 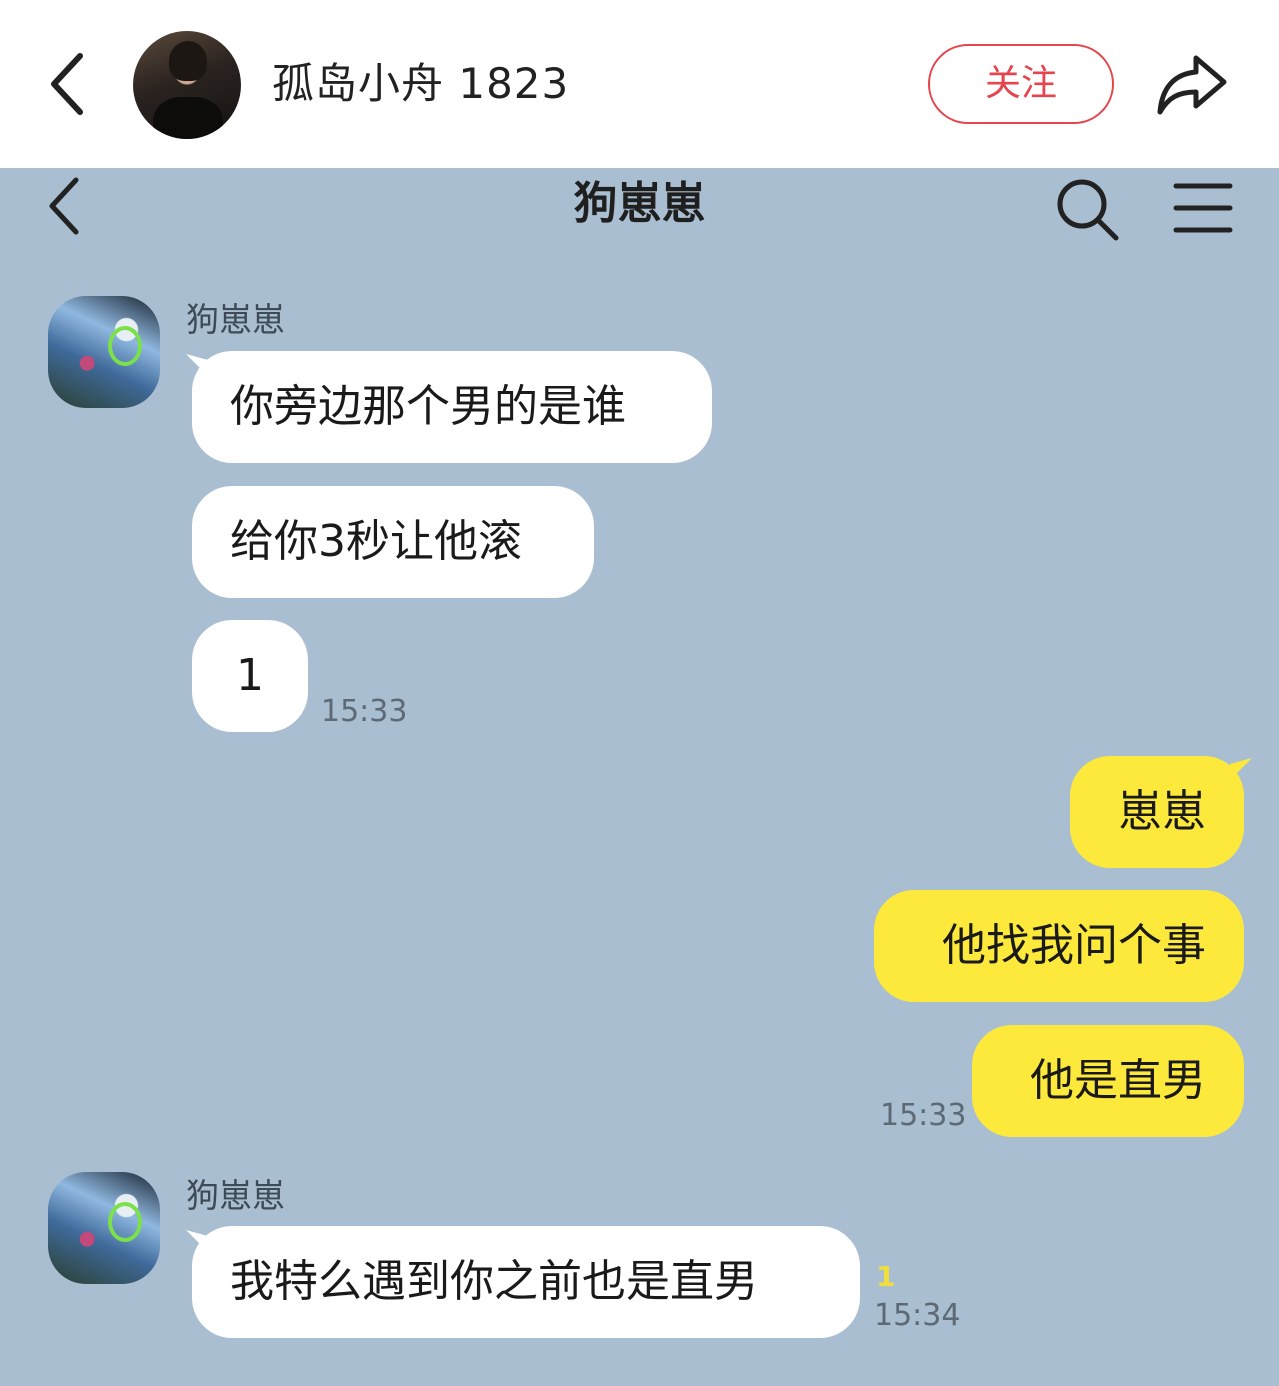 I want to click on message-bubble: 他找我问个事, so click(x=1059, y=946).